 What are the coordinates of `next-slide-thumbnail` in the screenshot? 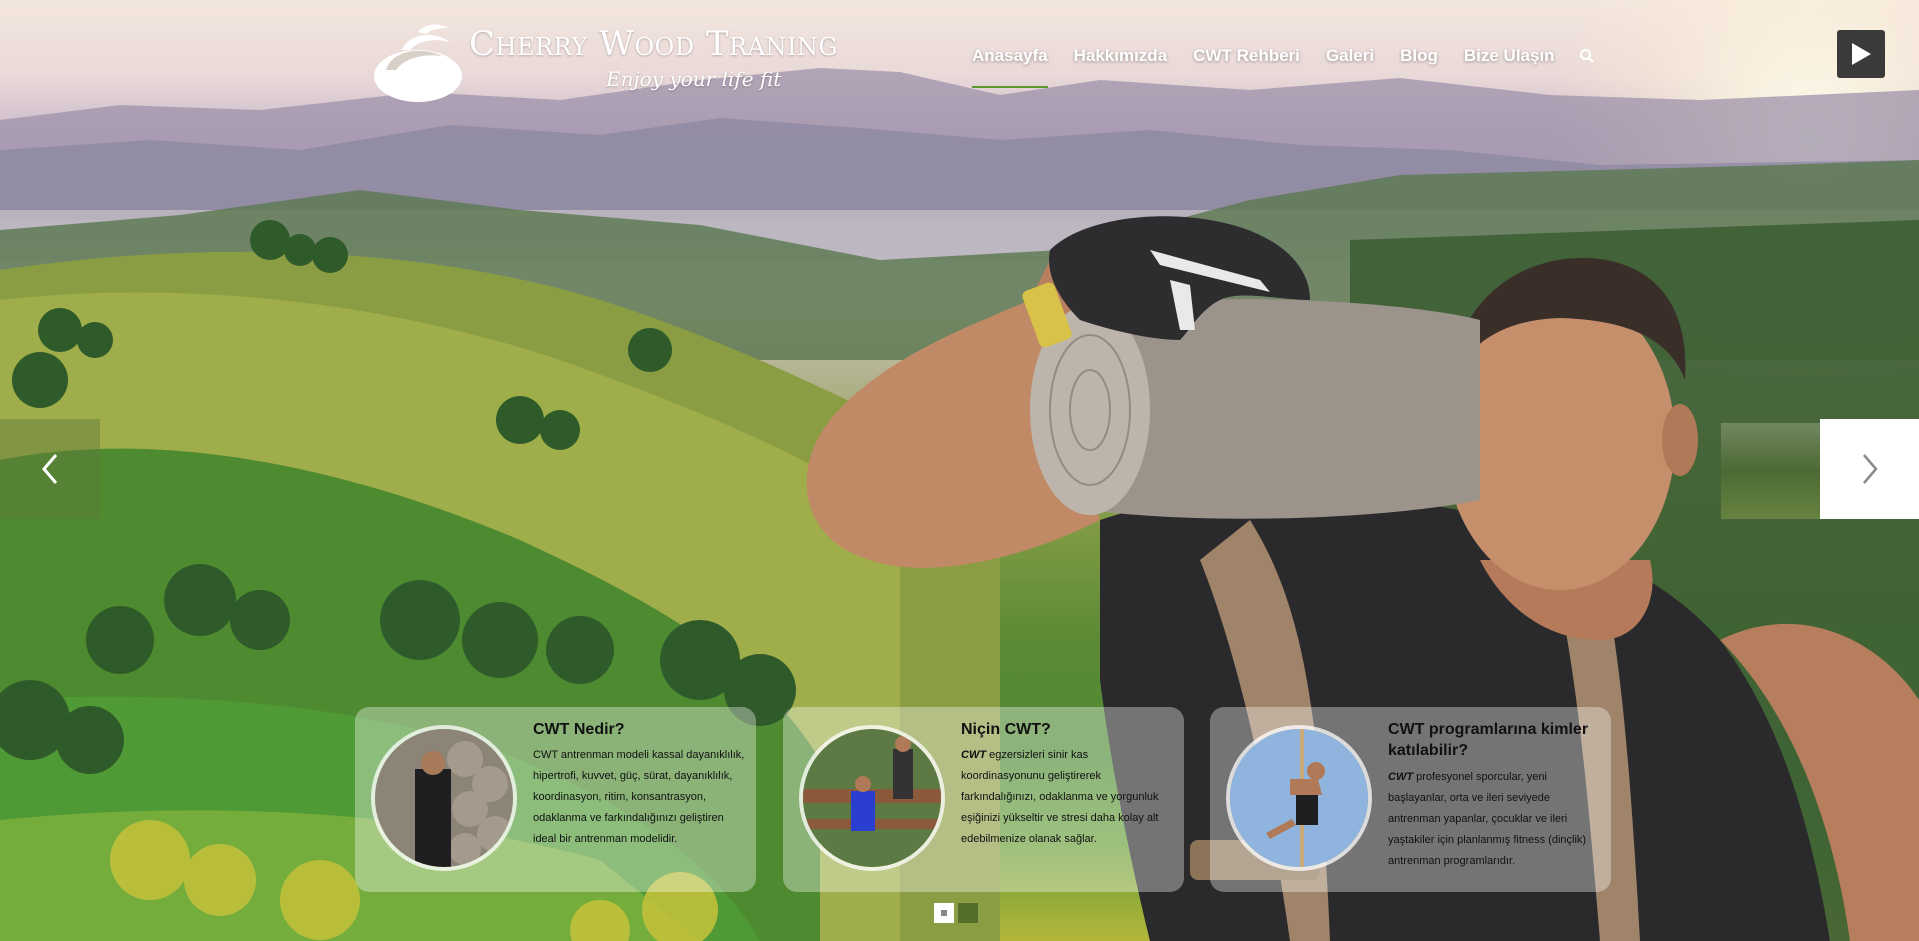 It's located at (1771, 471).